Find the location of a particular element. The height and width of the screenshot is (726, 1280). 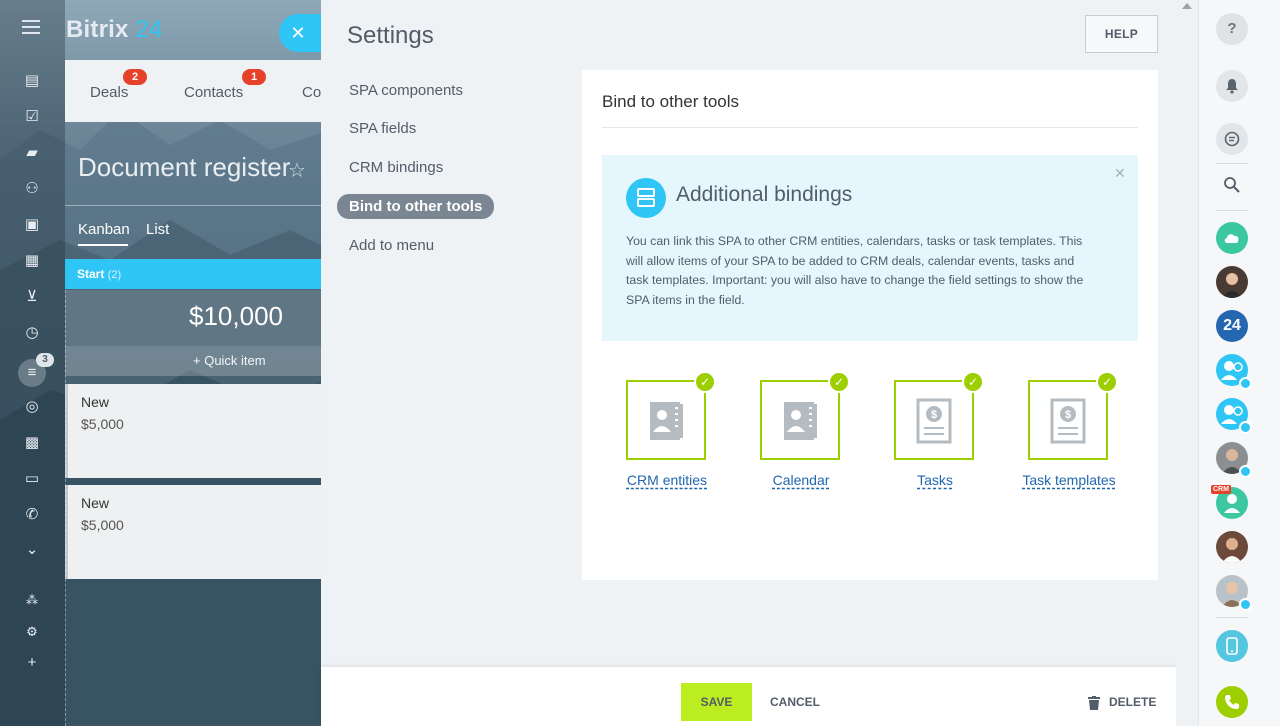

stage-label: Start (2) is located at coordinates (99, 274).